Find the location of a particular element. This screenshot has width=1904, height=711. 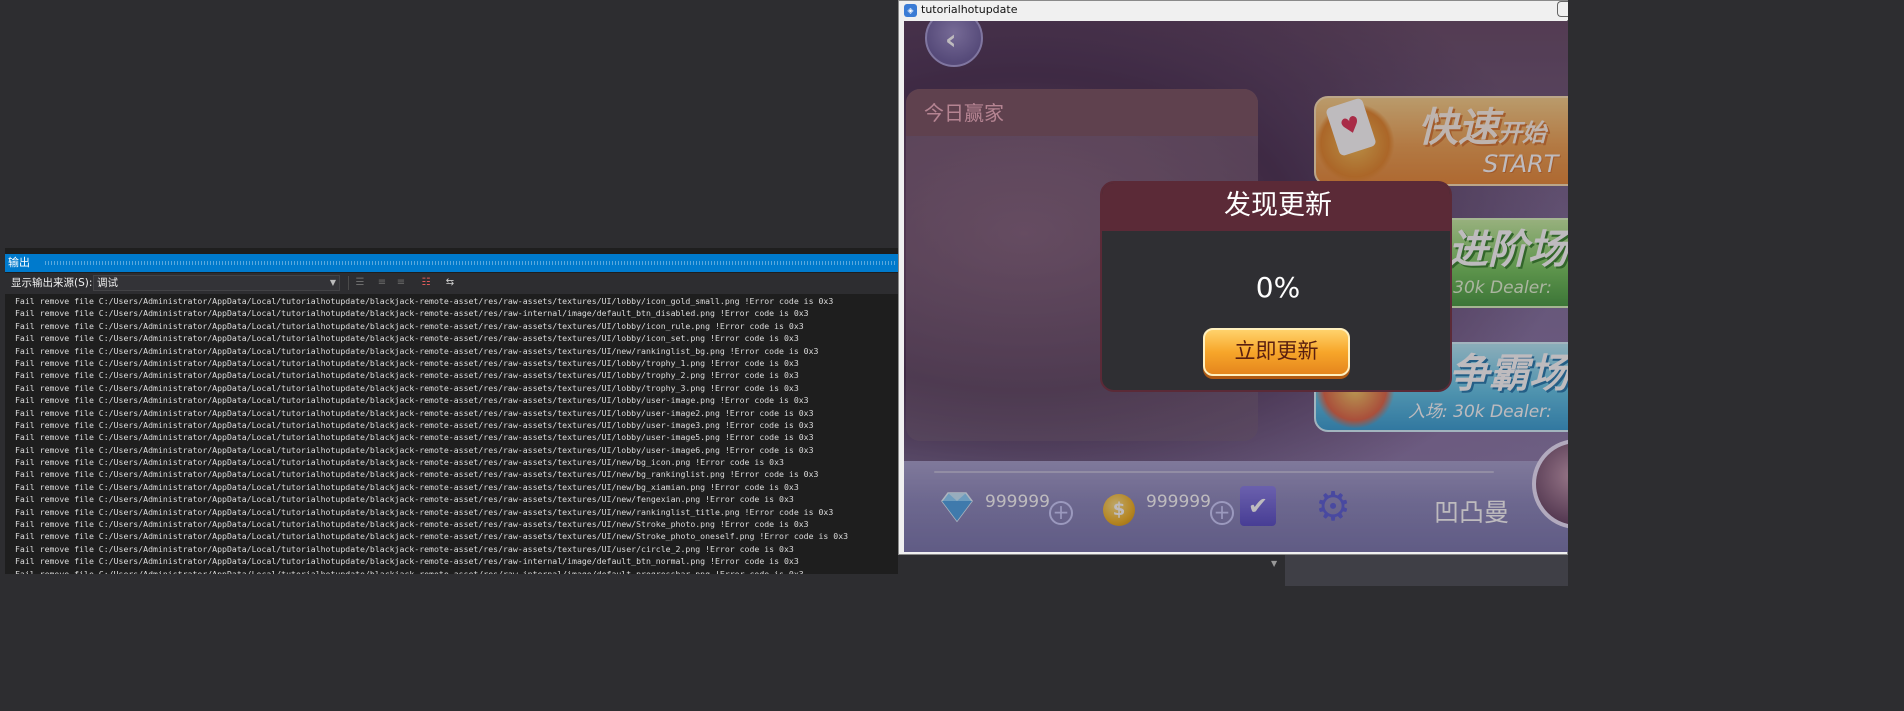

update-now-button: 立即更新 is located at coordinates (1276, 352).